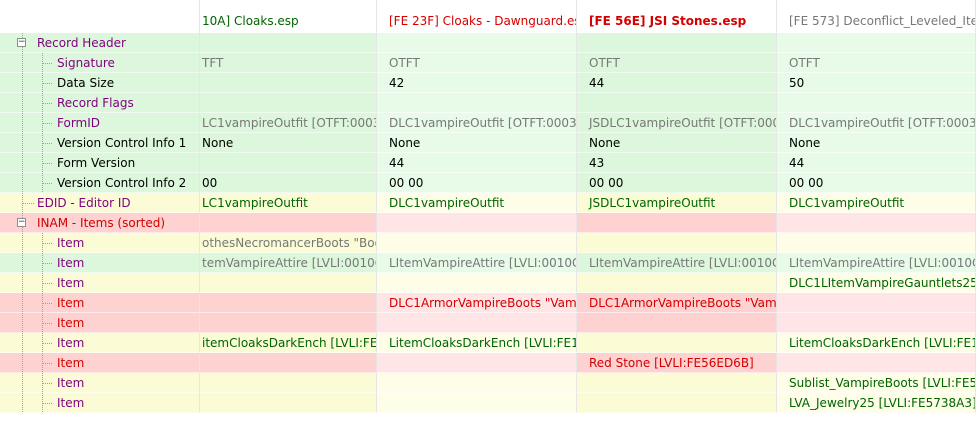 Image resolution: width=976 pixels, height=430 pixels. I want to click on row-label-cell: Version Control Info 2, so click(100, 183).